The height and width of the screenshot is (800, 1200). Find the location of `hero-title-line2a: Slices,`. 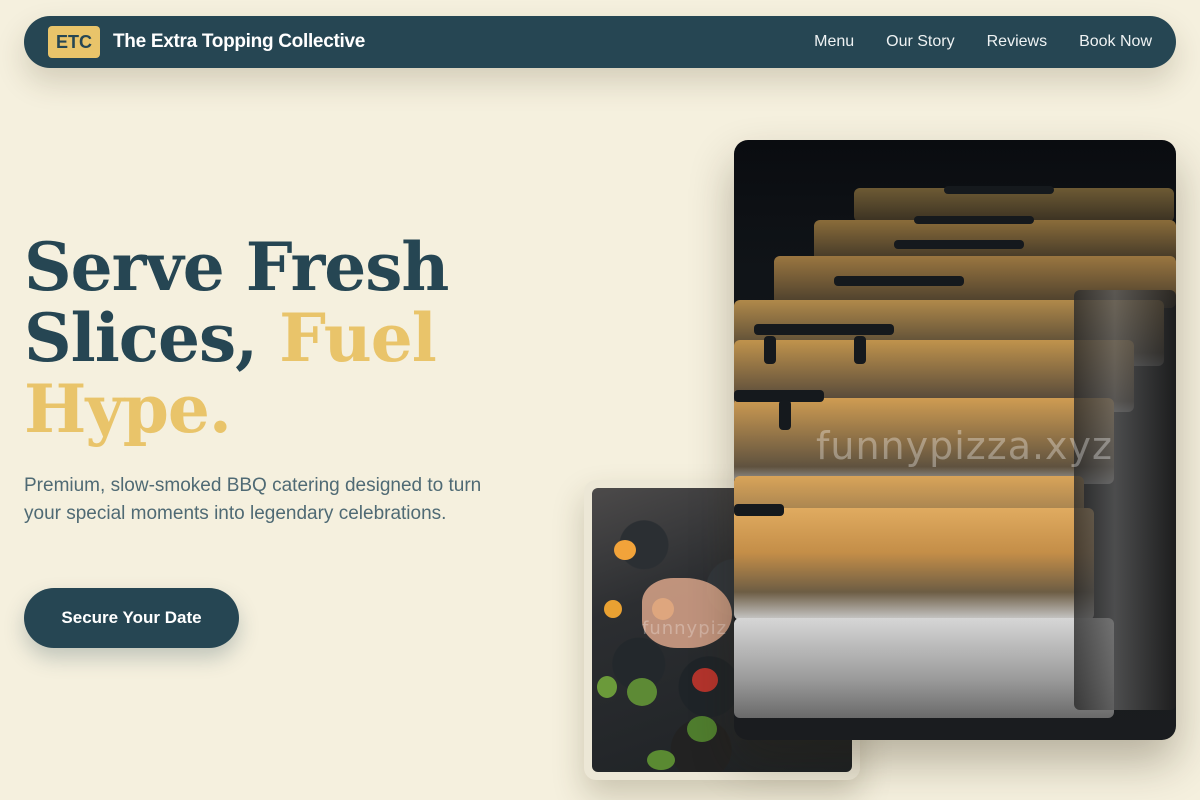

hero-title-line2a: Slices, is located at coordinates (152, 338).